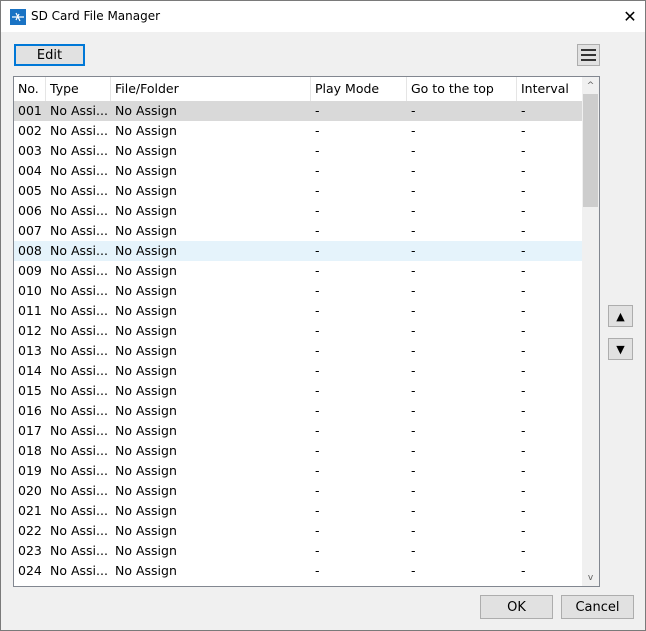 The width and height of the screenshot is (646, 631). I want to click on table-row: 005 No Assi... No Assign - - -, so click(298, 191).